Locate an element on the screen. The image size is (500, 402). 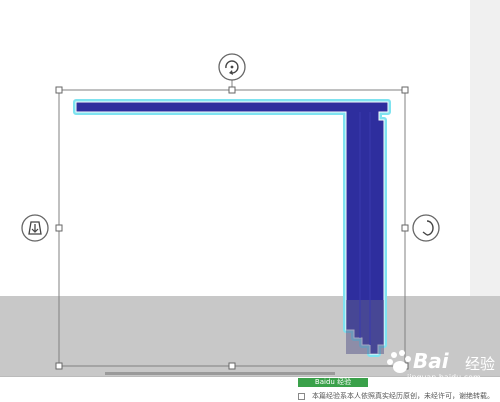
watermark: Bai 经验 jingyan.baidu.com is located at coordinates (442, 364).